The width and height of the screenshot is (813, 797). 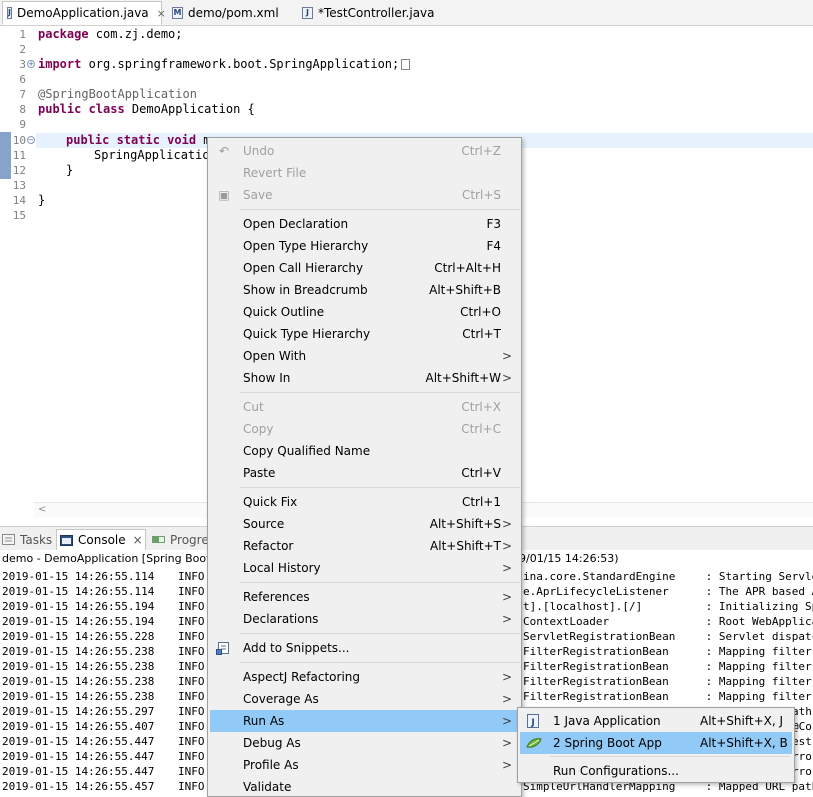 I want to click on menu-item-declarations: Declarations >, so click(x=364, y=619).